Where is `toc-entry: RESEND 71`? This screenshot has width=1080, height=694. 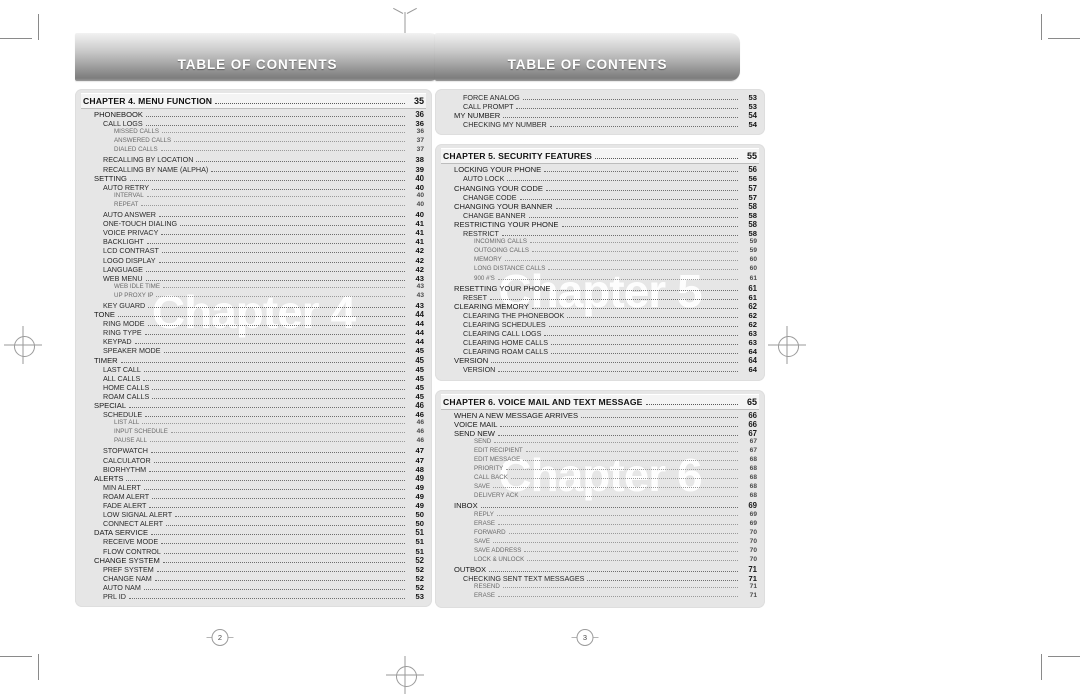 toc-entry: RESEND 71 is located at coordinates (600, 587).